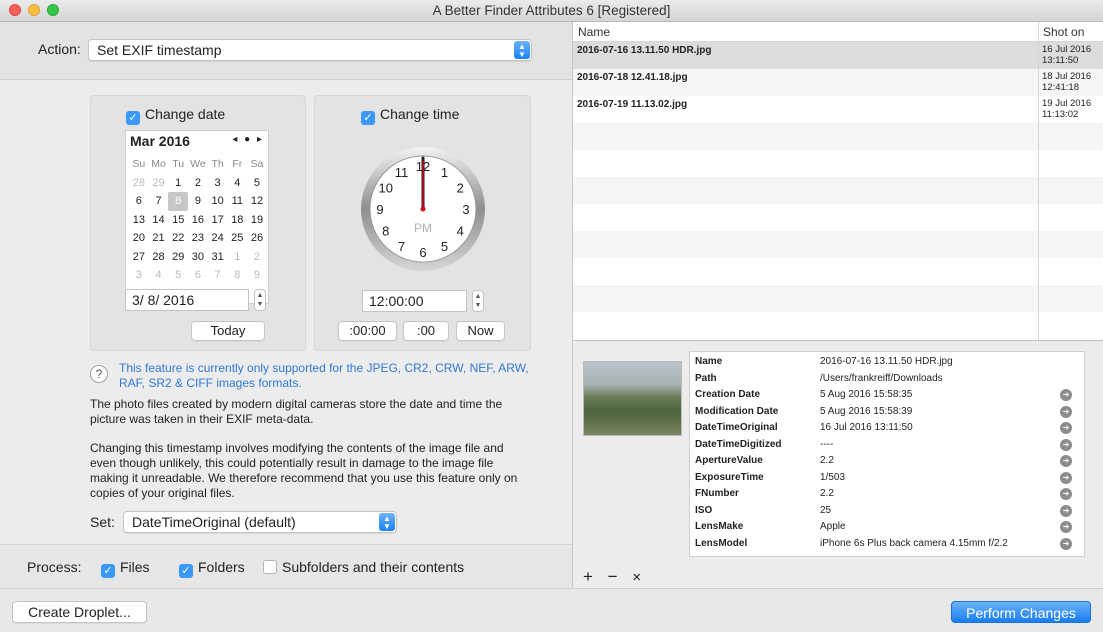  Describe the element at coordinates (159, 220) in the screenshot. I see `calendar-day: 14` at that location.